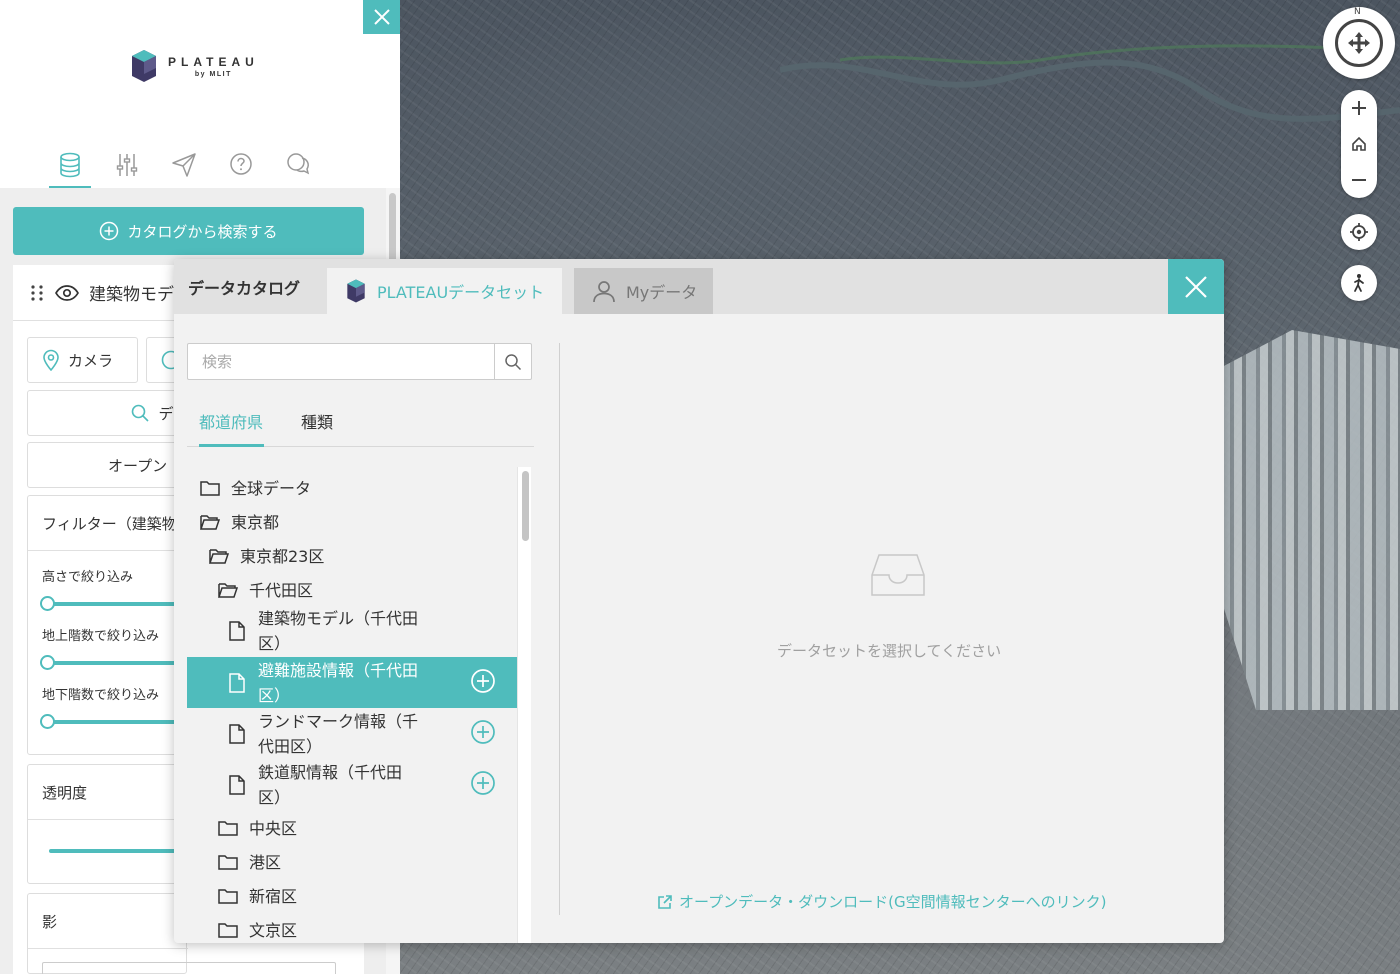 The image size is (1400, 974). Describe the element at coordinates (352, 929) in the screenshot. I see `tree-folder-bunkyo: 文京区` at that location.